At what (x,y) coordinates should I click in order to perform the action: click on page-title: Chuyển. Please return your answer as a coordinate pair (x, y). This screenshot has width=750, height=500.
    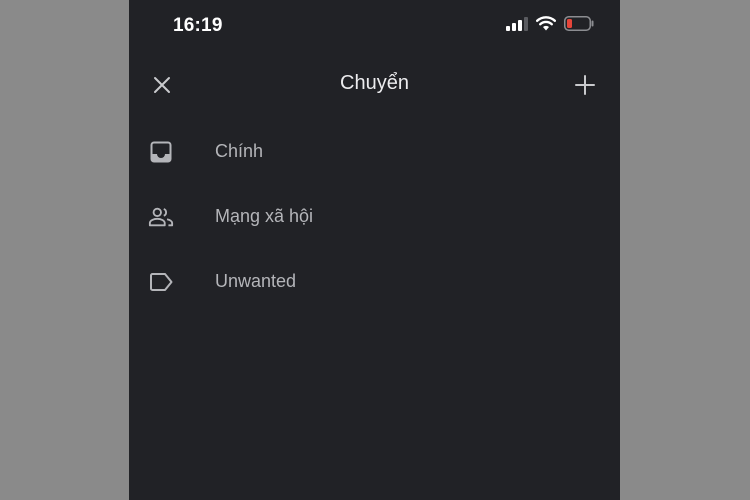
    Looking at the image, I should click on (374, 83).